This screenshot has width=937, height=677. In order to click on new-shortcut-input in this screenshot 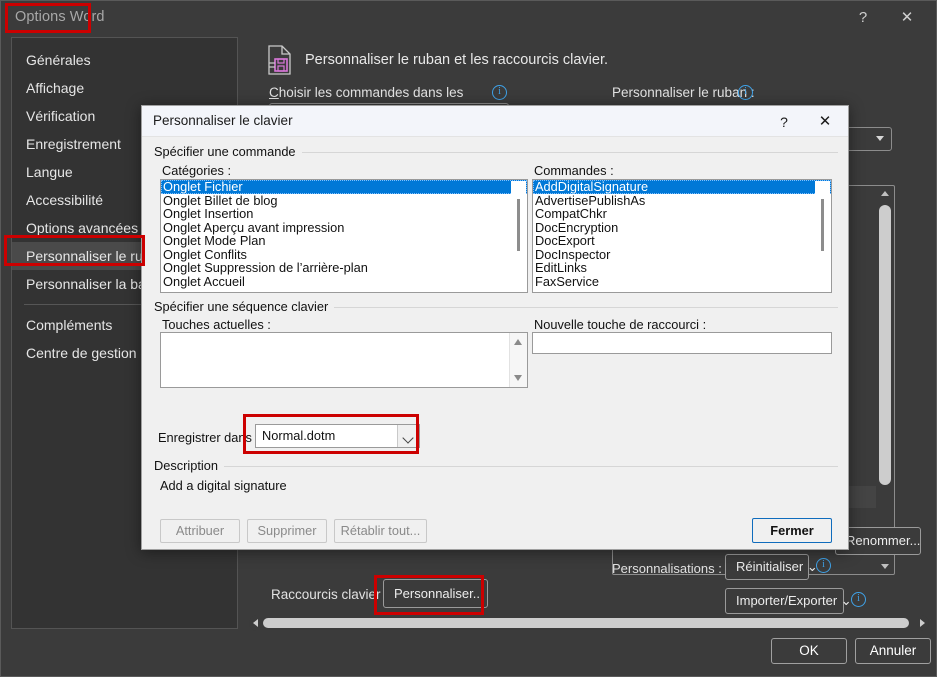, I will do `click(682, 343)`.